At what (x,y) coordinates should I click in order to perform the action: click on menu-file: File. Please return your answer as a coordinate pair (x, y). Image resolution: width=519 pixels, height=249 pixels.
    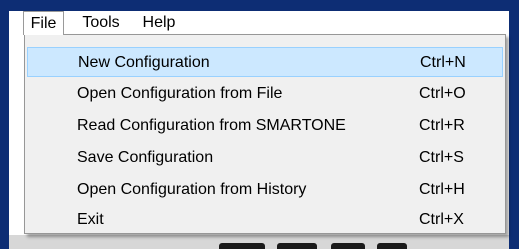
    Looking at the image, I should click on (43, 23).